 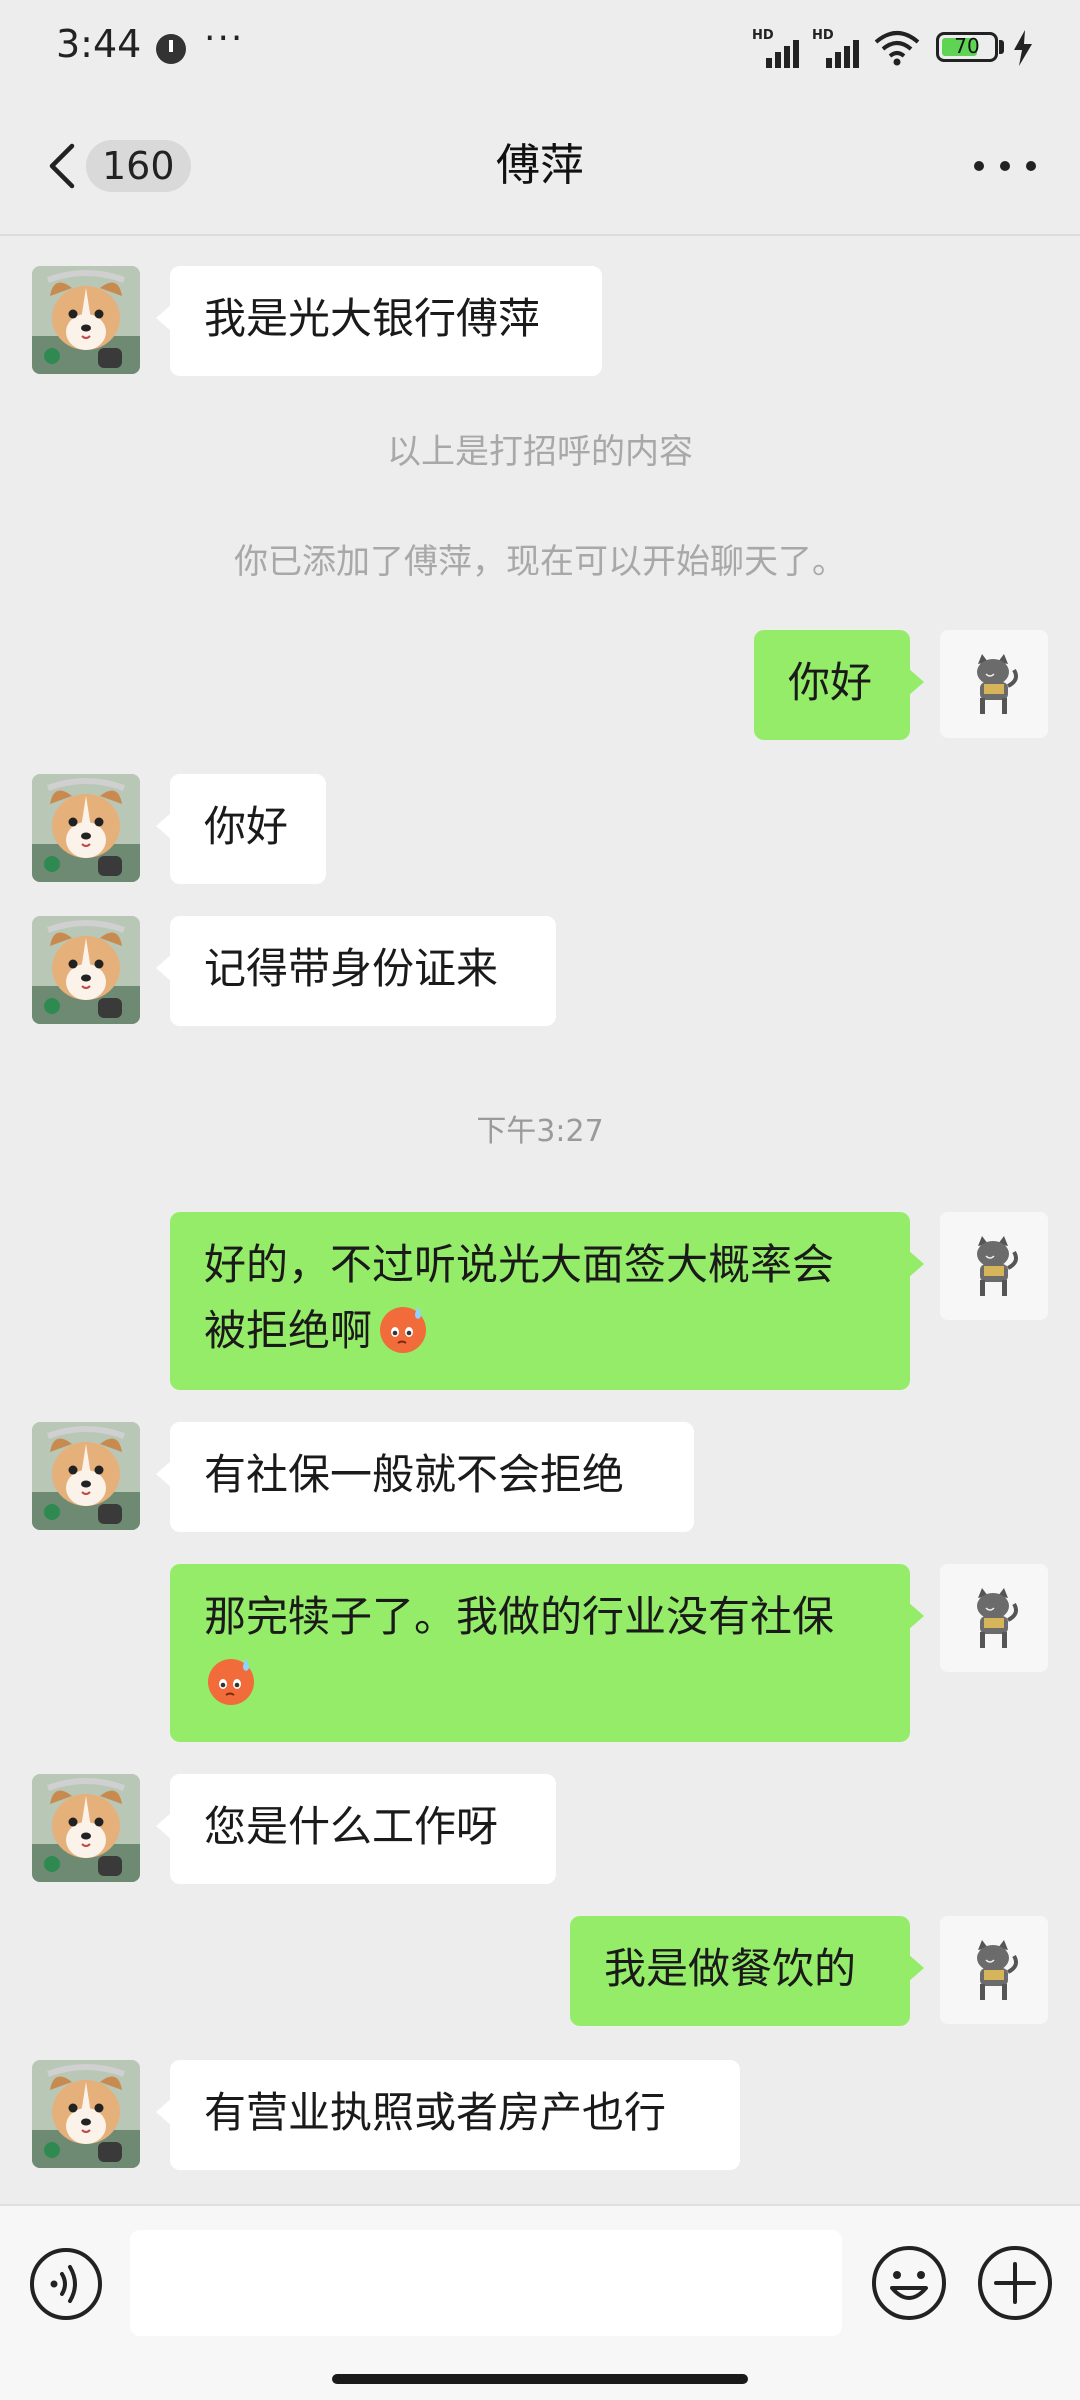 I want to click on wifi-icon, so click(x=897, y=48).